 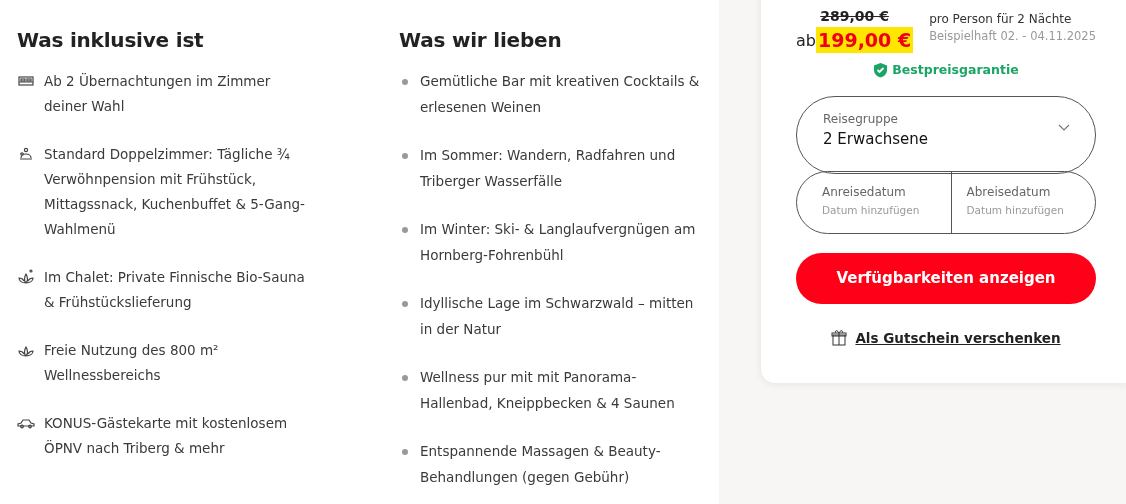 What do you see at coordinates (558, 242) in the screenshot?
I see `list-item-text: Im Winter: Ski- & Langlaufvergnügen am Hornberg-Fohrenbühl` at bounding box center [558, 242].